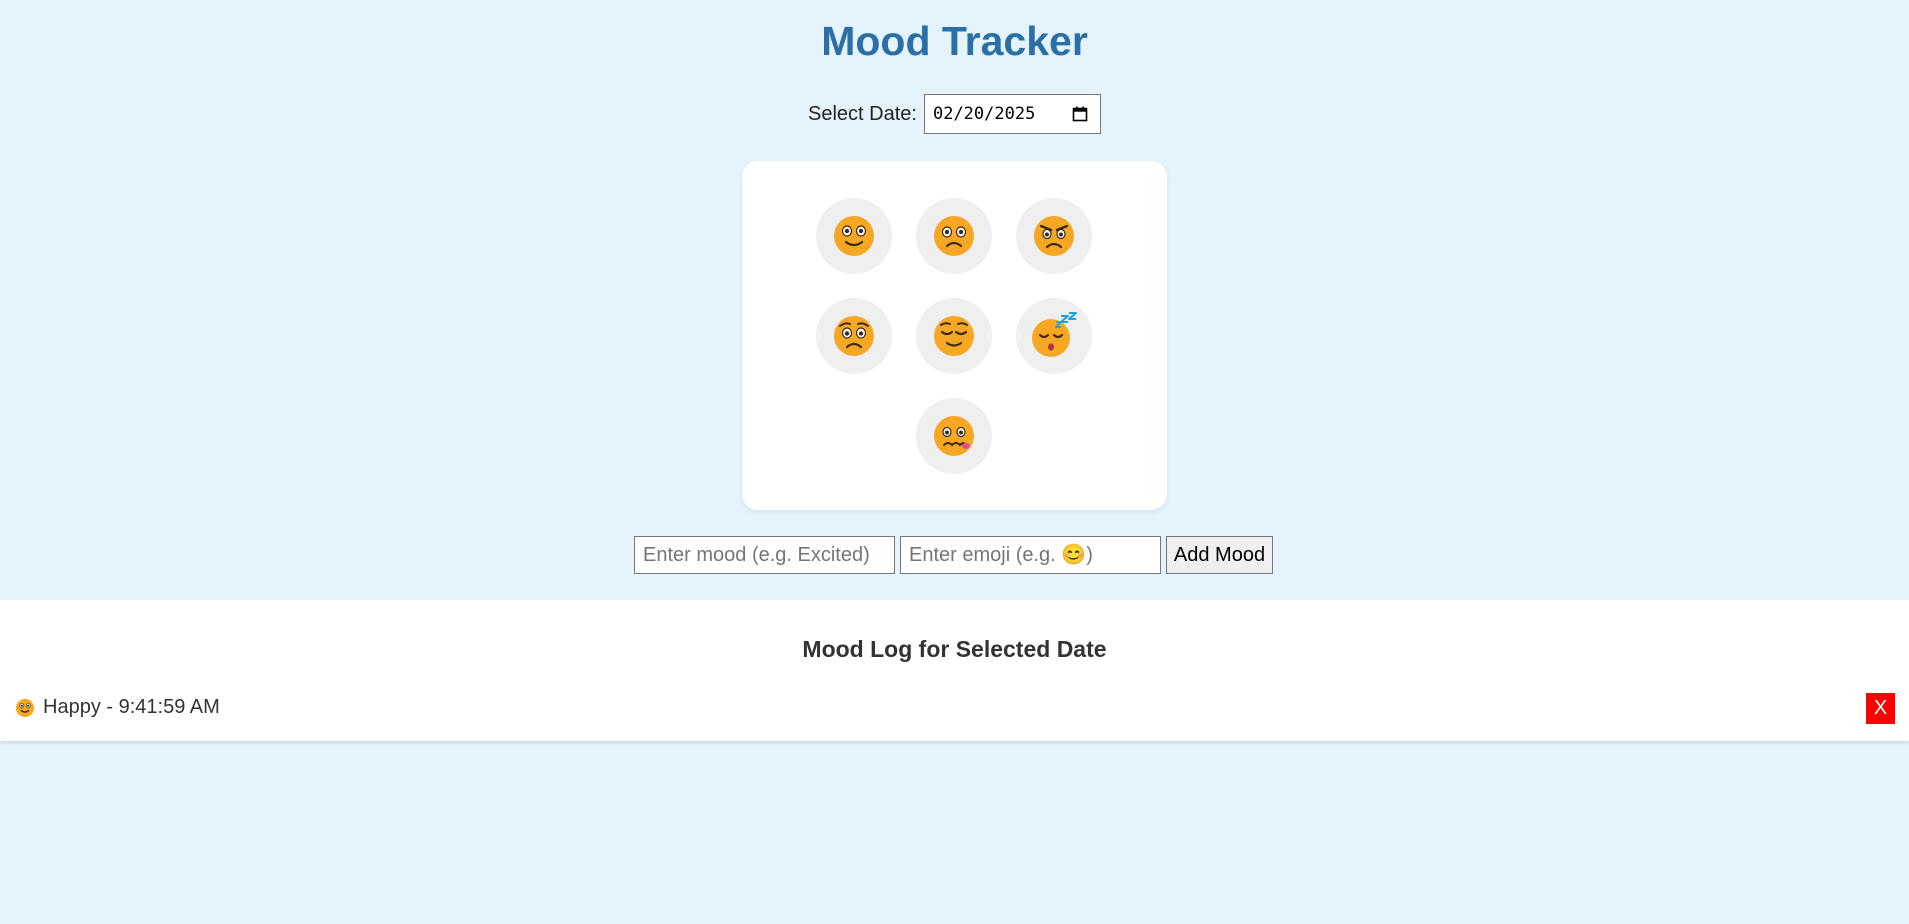  I want to click on date-value: 02/20/2025, so click(984, 114).